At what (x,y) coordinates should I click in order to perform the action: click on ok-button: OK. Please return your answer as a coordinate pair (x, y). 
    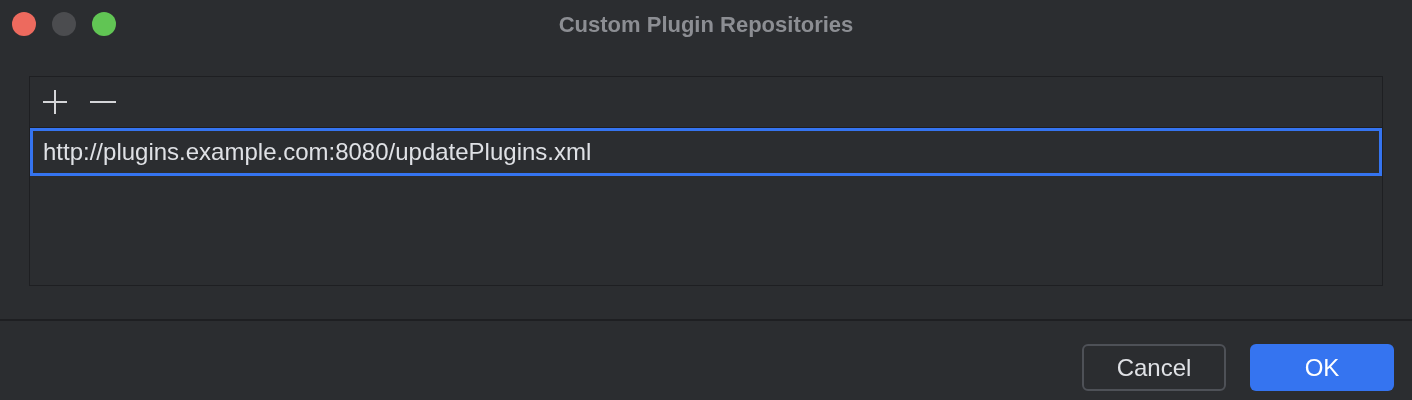
    Looking at the image, I should click on (1322, 367).